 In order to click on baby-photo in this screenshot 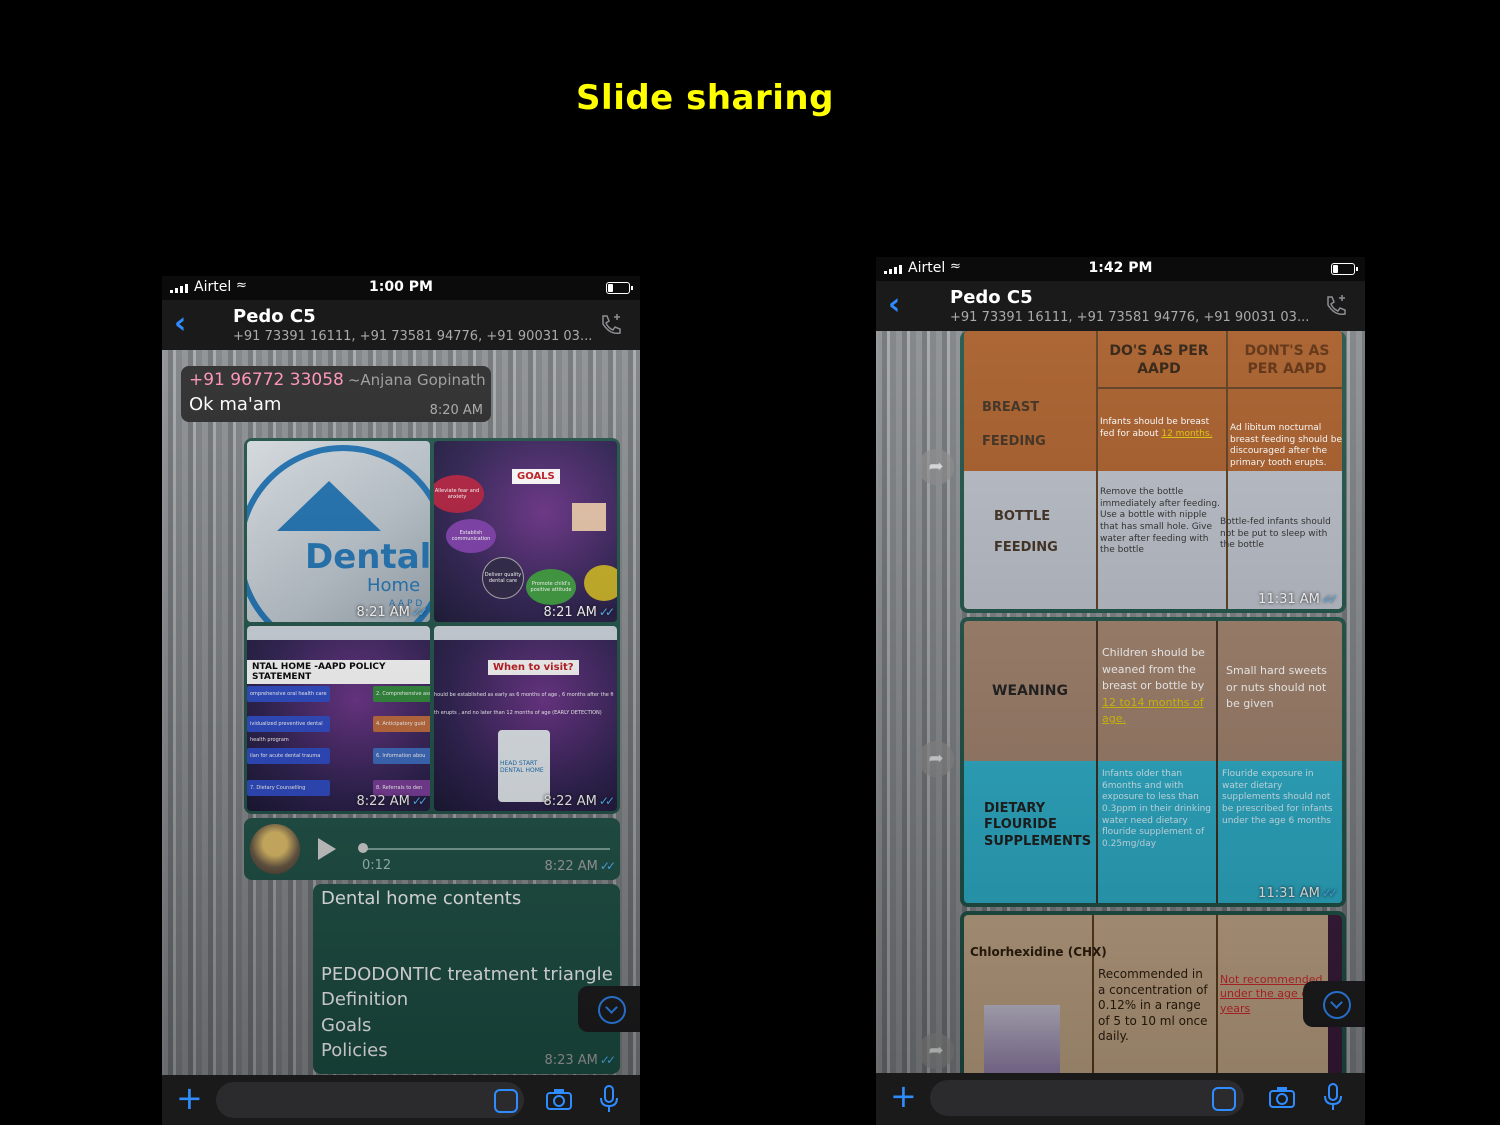, I will do `click(589, 517)`.